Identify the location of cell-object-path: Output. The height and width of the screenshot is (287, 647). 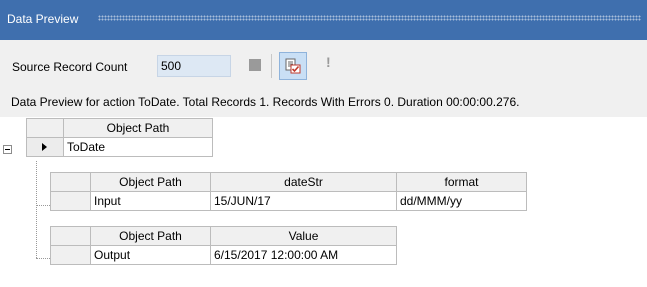
(150, 255).